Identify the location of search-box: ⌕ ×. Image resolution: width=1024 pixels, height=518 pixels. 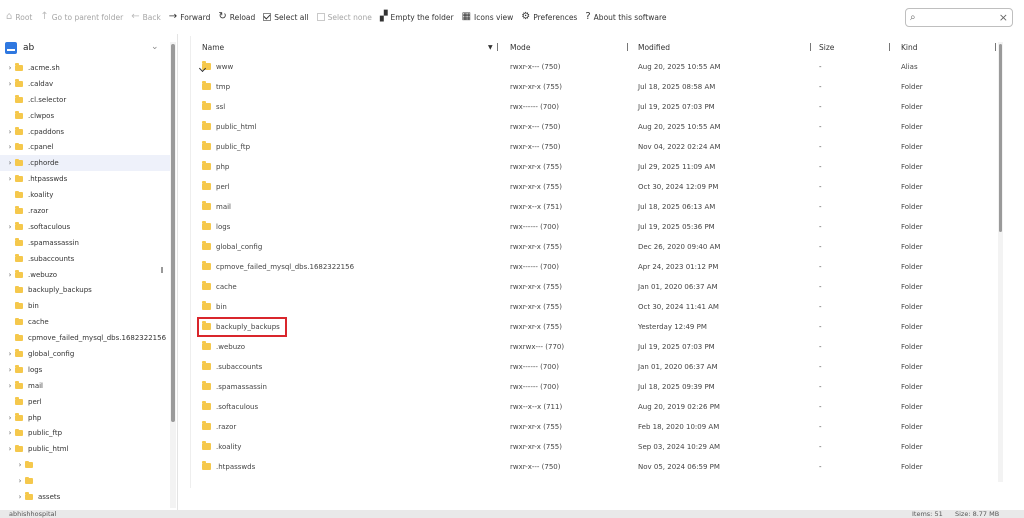
(959, 17).